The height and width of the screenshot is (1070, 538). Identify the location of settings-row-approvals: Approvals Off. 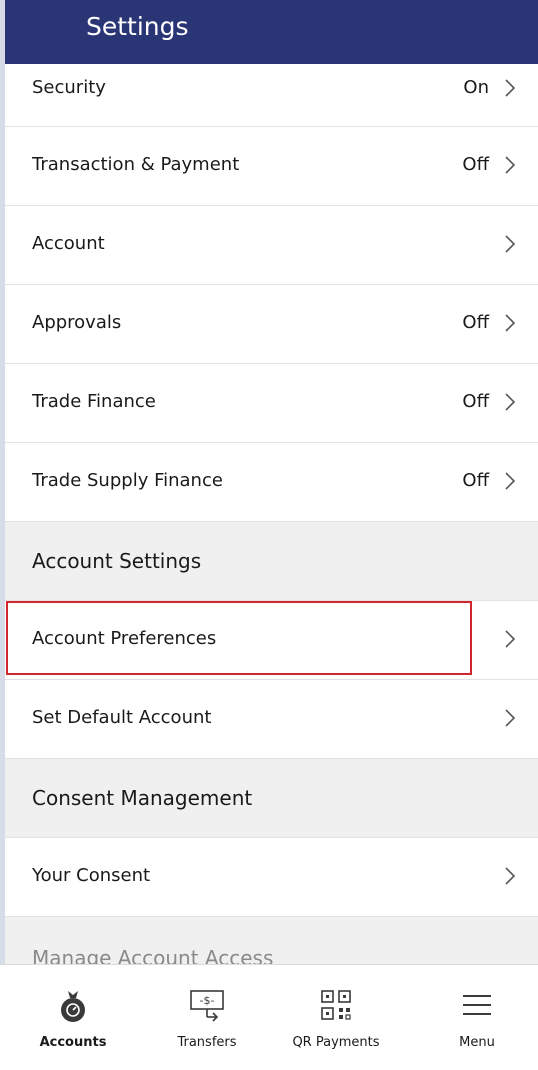
(271, 324).